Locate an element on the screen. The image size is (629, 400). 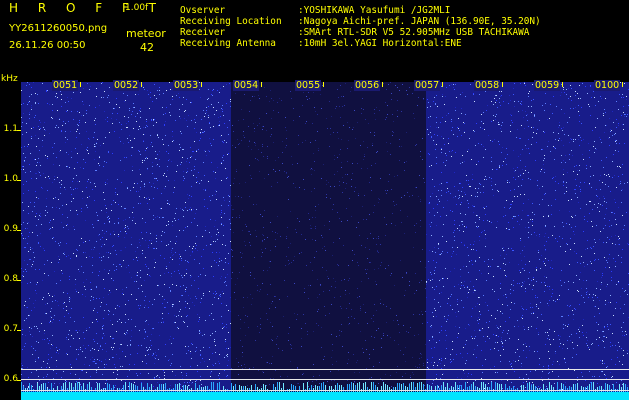
x-tick-label: 0059 is located at coordinates (547, 85).